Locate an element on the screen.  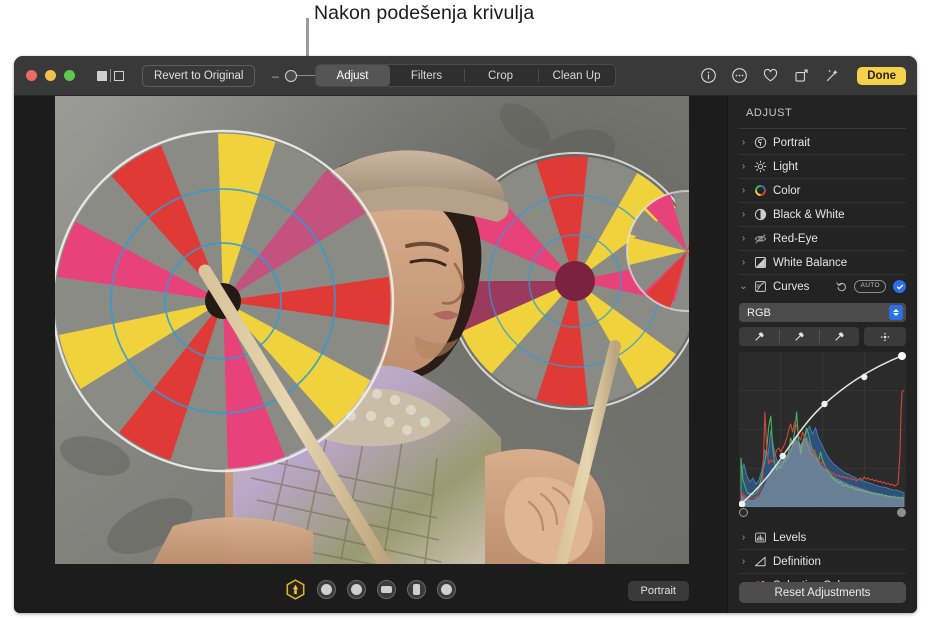
sidebar-item-definition-label: Definition is located at coordinates (797, 561).